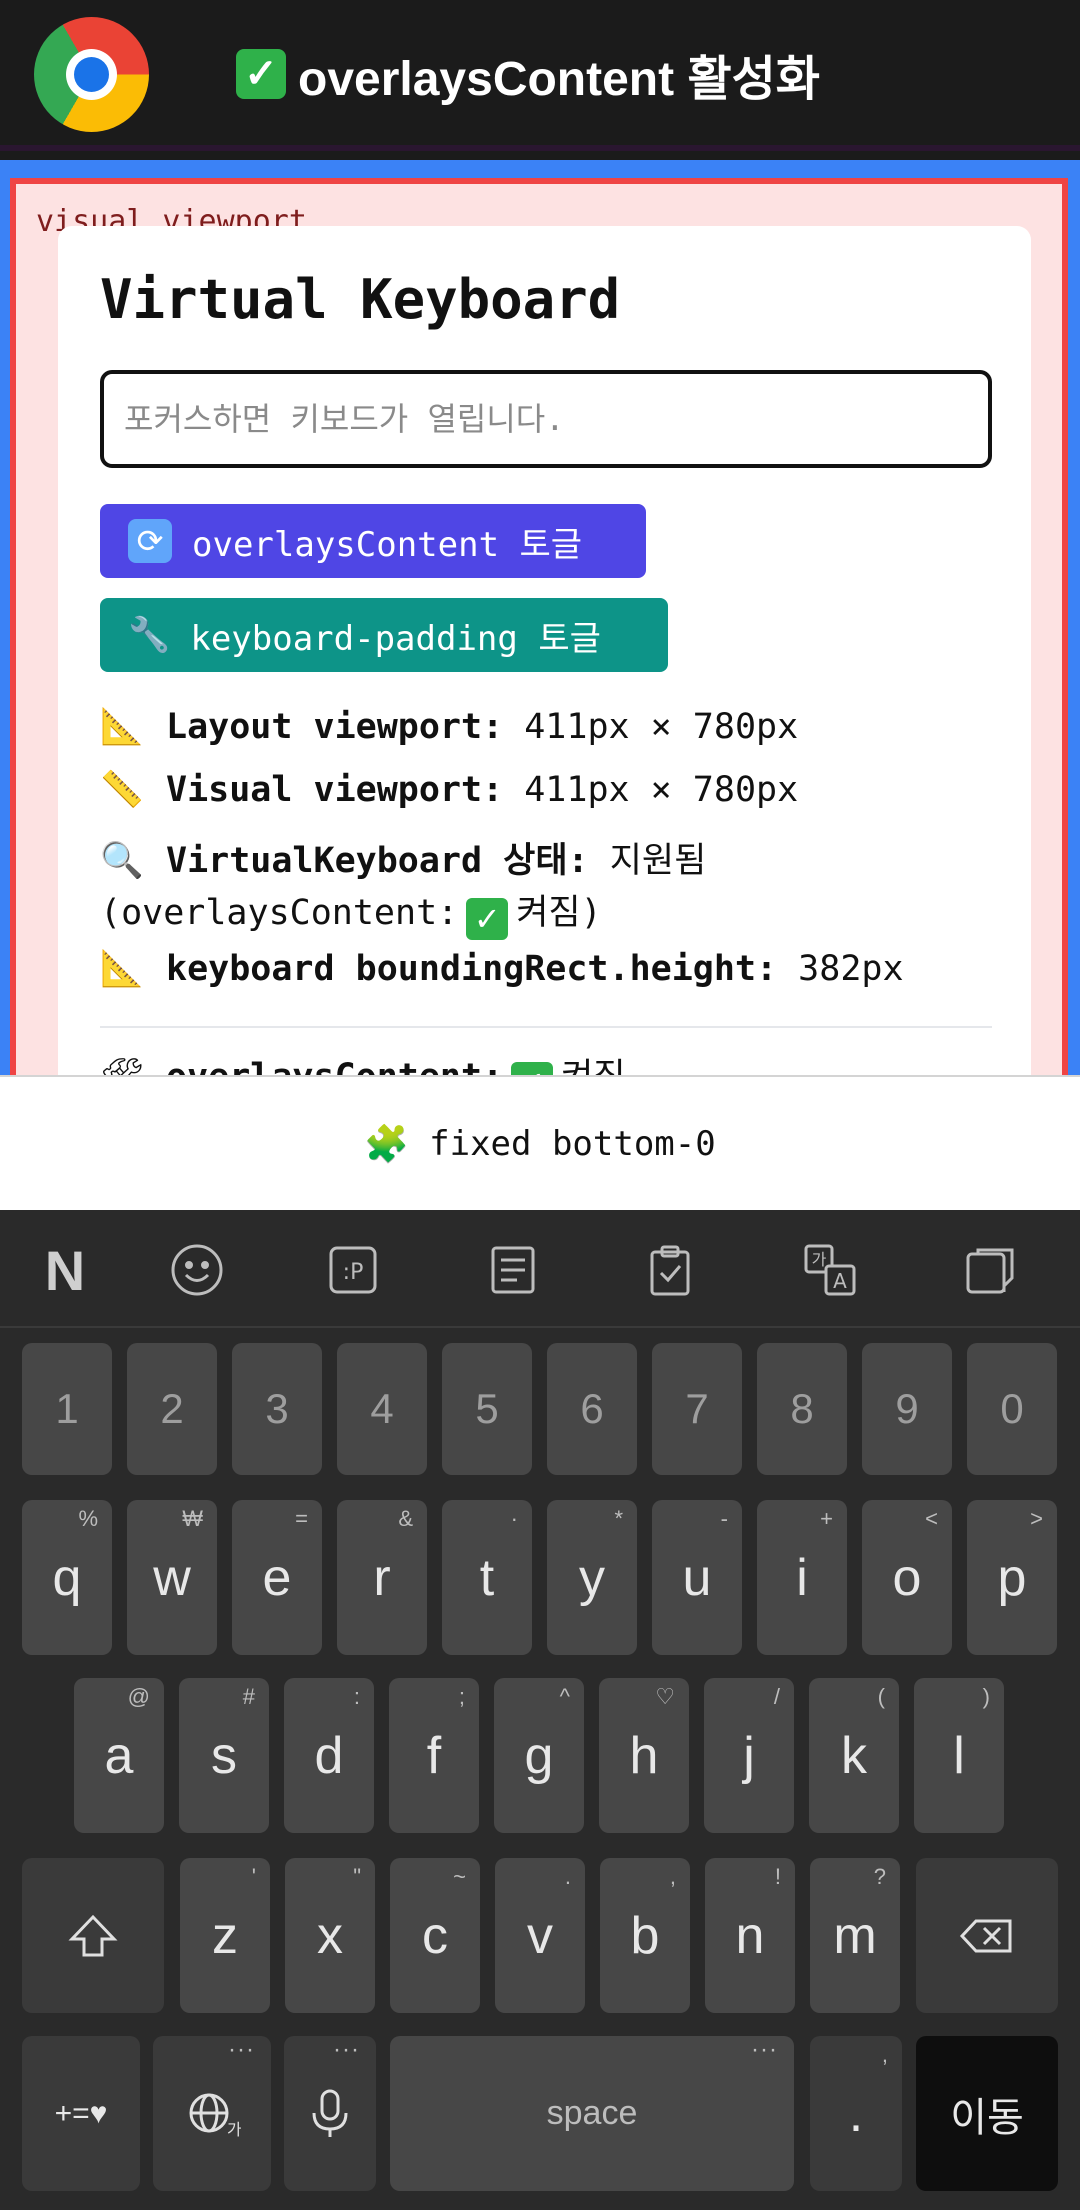 Image resolution: width=1080 pixels, height=2210 pixels. What do you see at coordinates (122, 969) in the screenshot?
I see `triangle-ruler-icon: 📐` at bounding box center [122, 969].